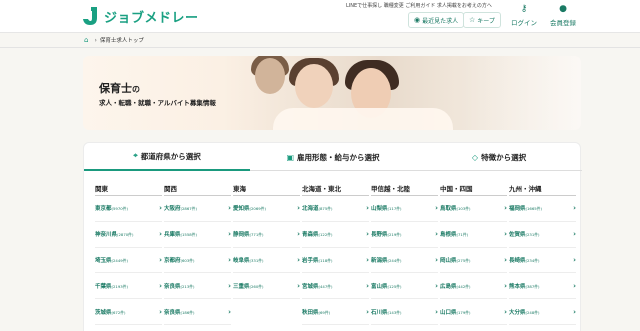 Image resolution: width=640 pixels, height=331 pixels. What do you see at coordinates (266, 261) in the screenshot?
I see `prefecture-link: 岐阜県(331件) ›` at bounding box center [266, 261].